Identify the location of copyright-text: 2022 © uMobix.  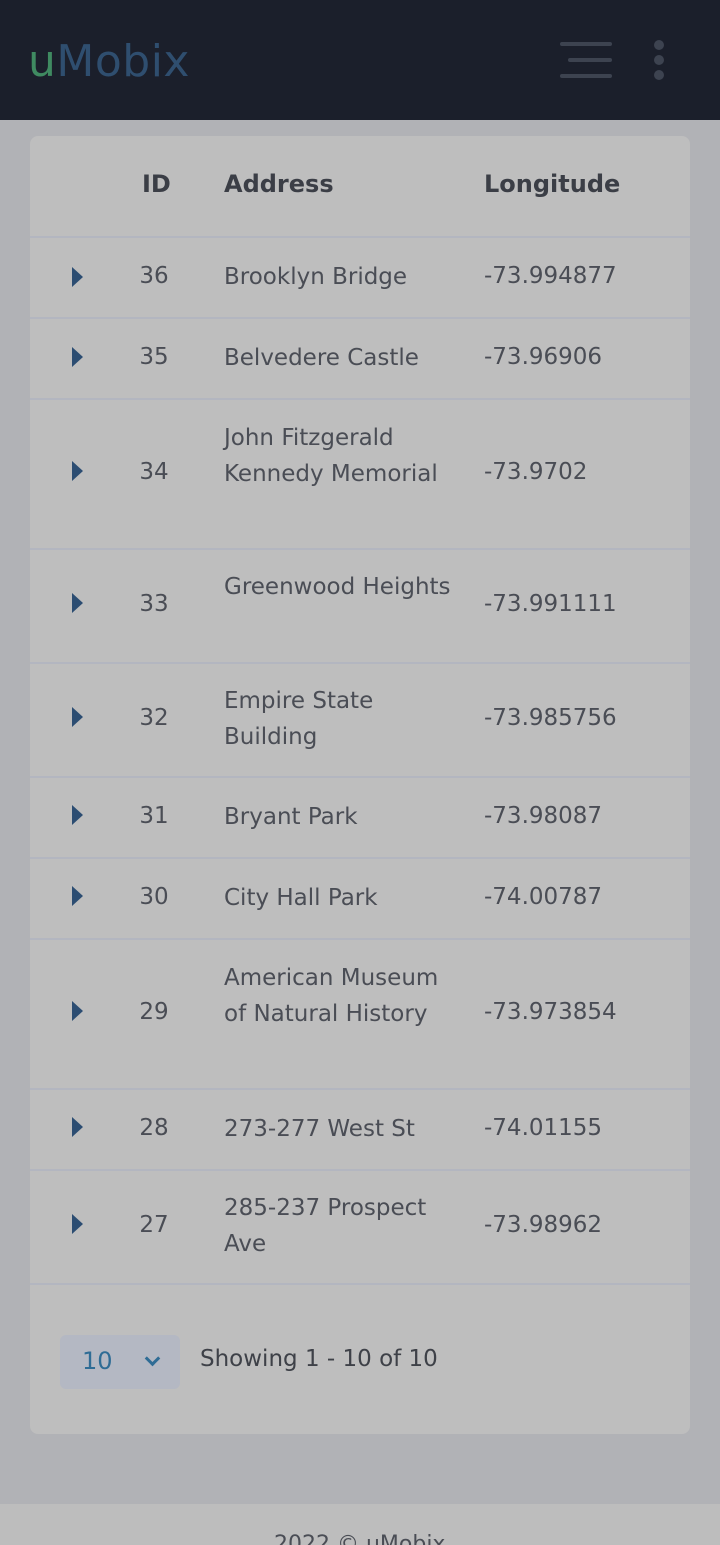
(360, 1538).